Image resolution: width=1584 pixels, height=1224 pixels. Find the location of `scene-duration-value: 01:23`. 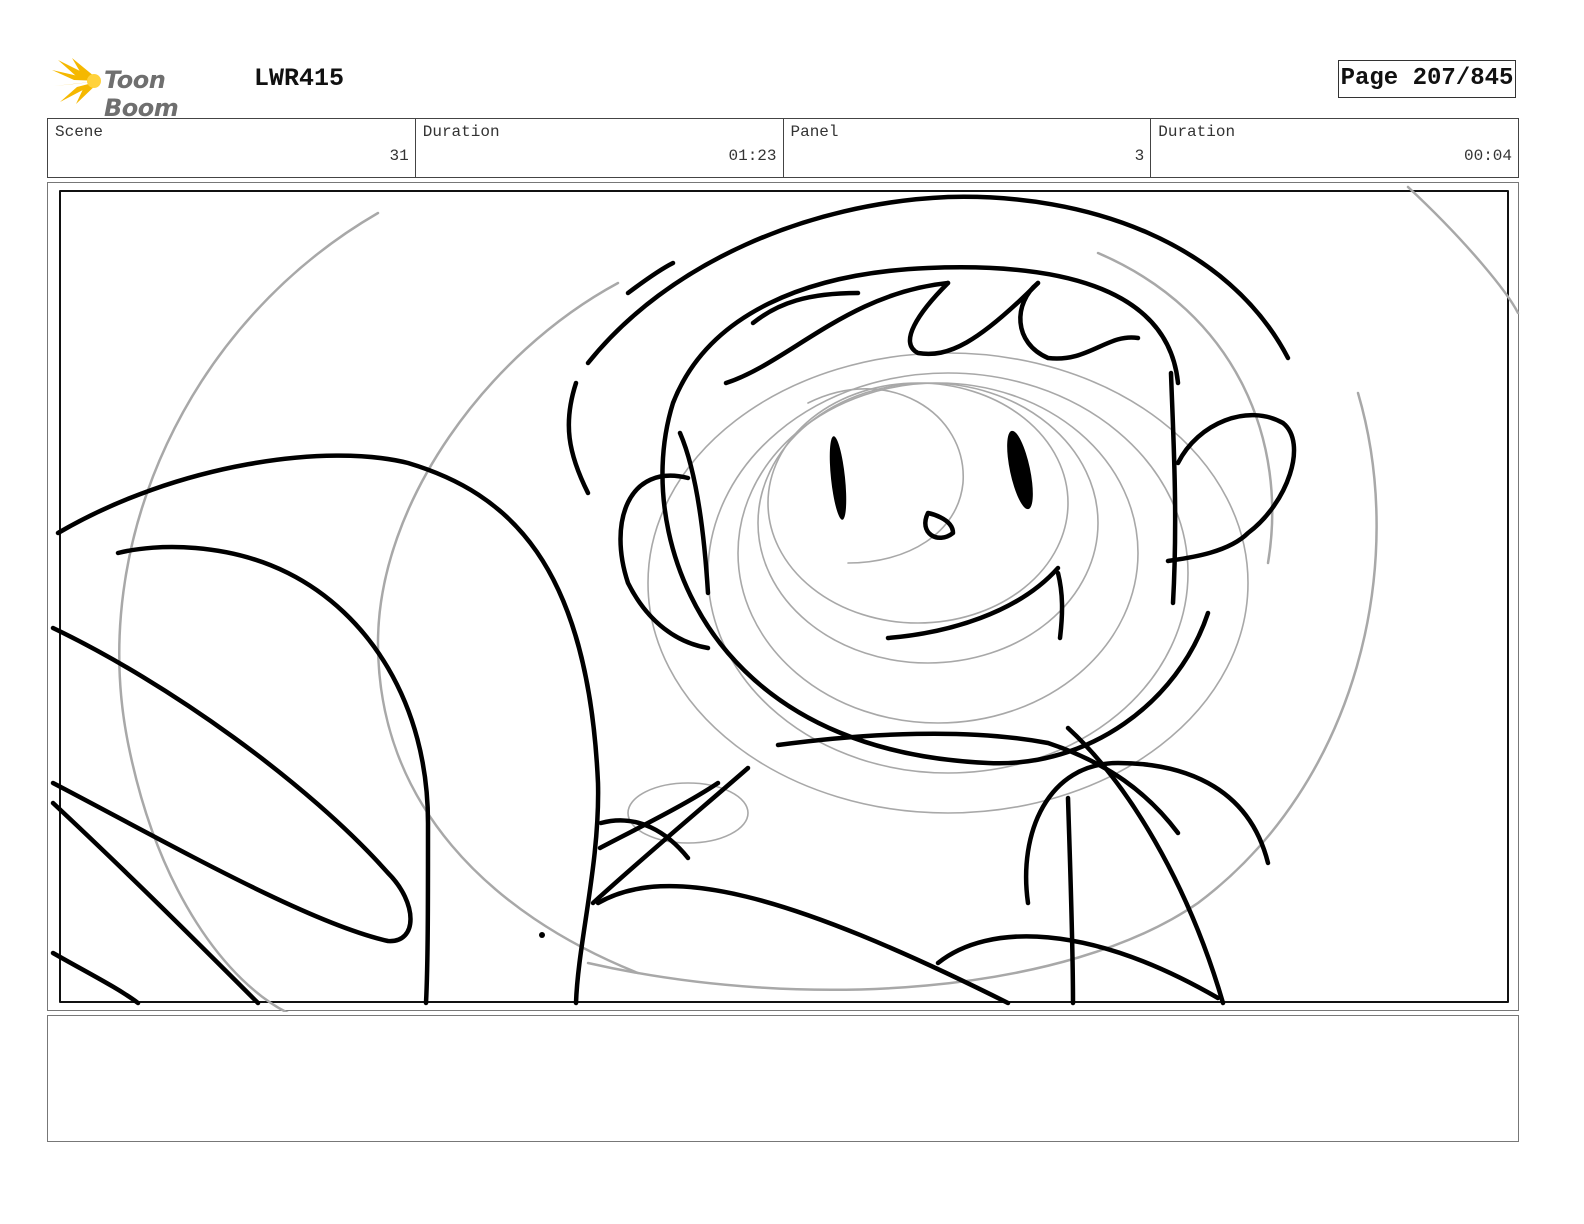

scene-duration-value: 01:23 is located at coordinates (752, 156).